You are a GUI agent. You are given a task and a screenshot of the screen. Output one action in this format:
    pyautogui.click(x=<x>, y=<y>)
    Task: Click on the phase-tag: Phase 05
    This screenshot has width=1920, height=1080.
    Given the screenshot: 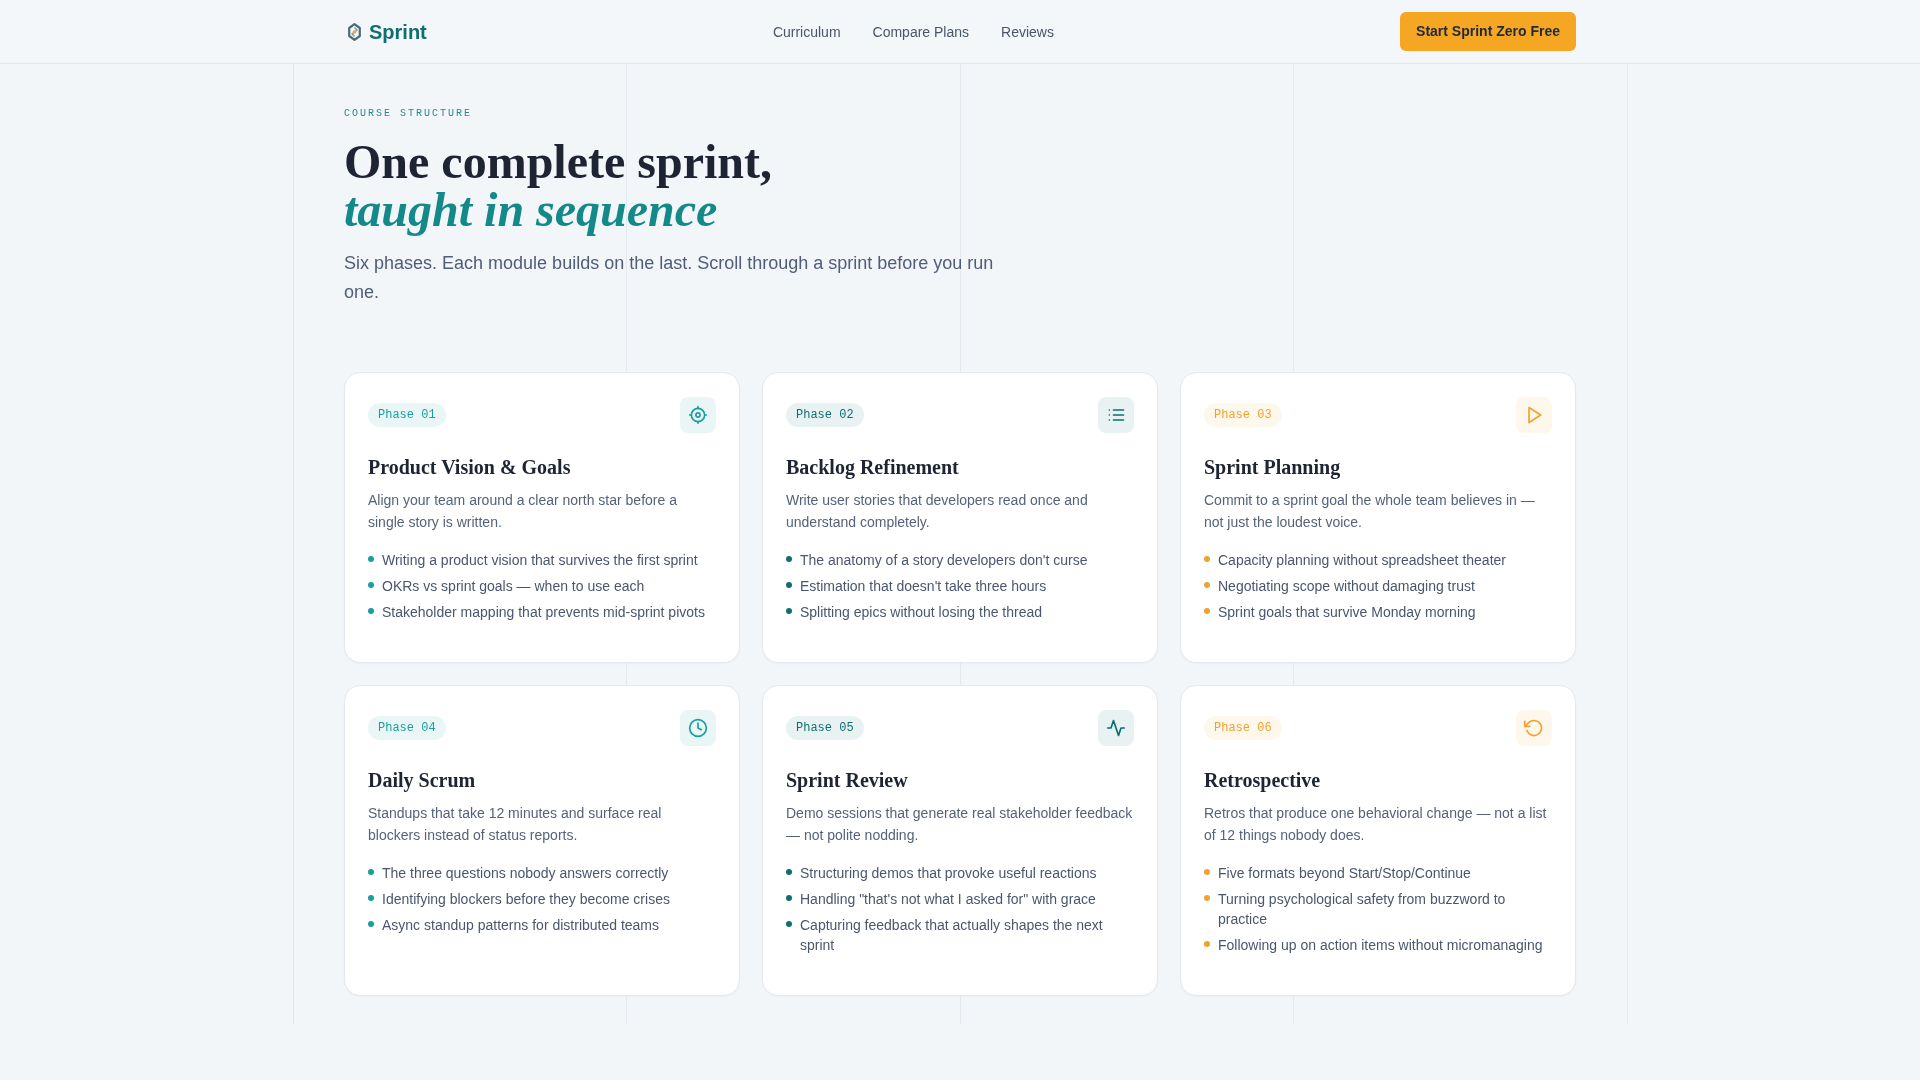 What is the action you would take?
    pyautogui.click(x=825, y=728)
    